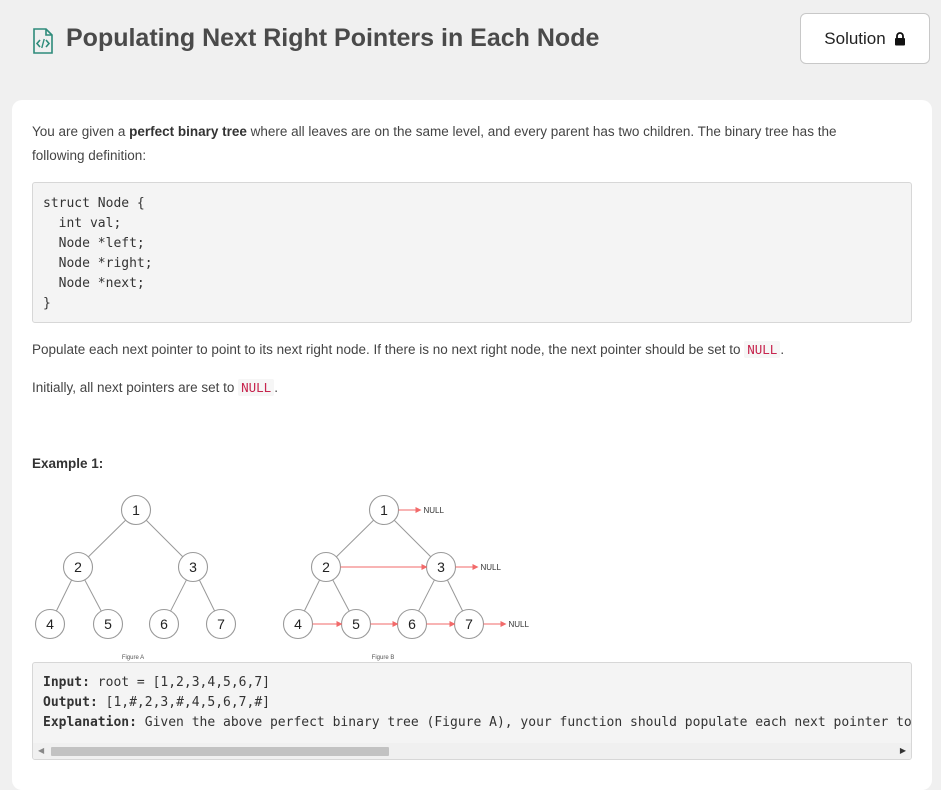  What do you see at coordinates (903, 750) in the screenshot?
I see `chevron-right-icon: ▶` at bounding box center [903, 750].